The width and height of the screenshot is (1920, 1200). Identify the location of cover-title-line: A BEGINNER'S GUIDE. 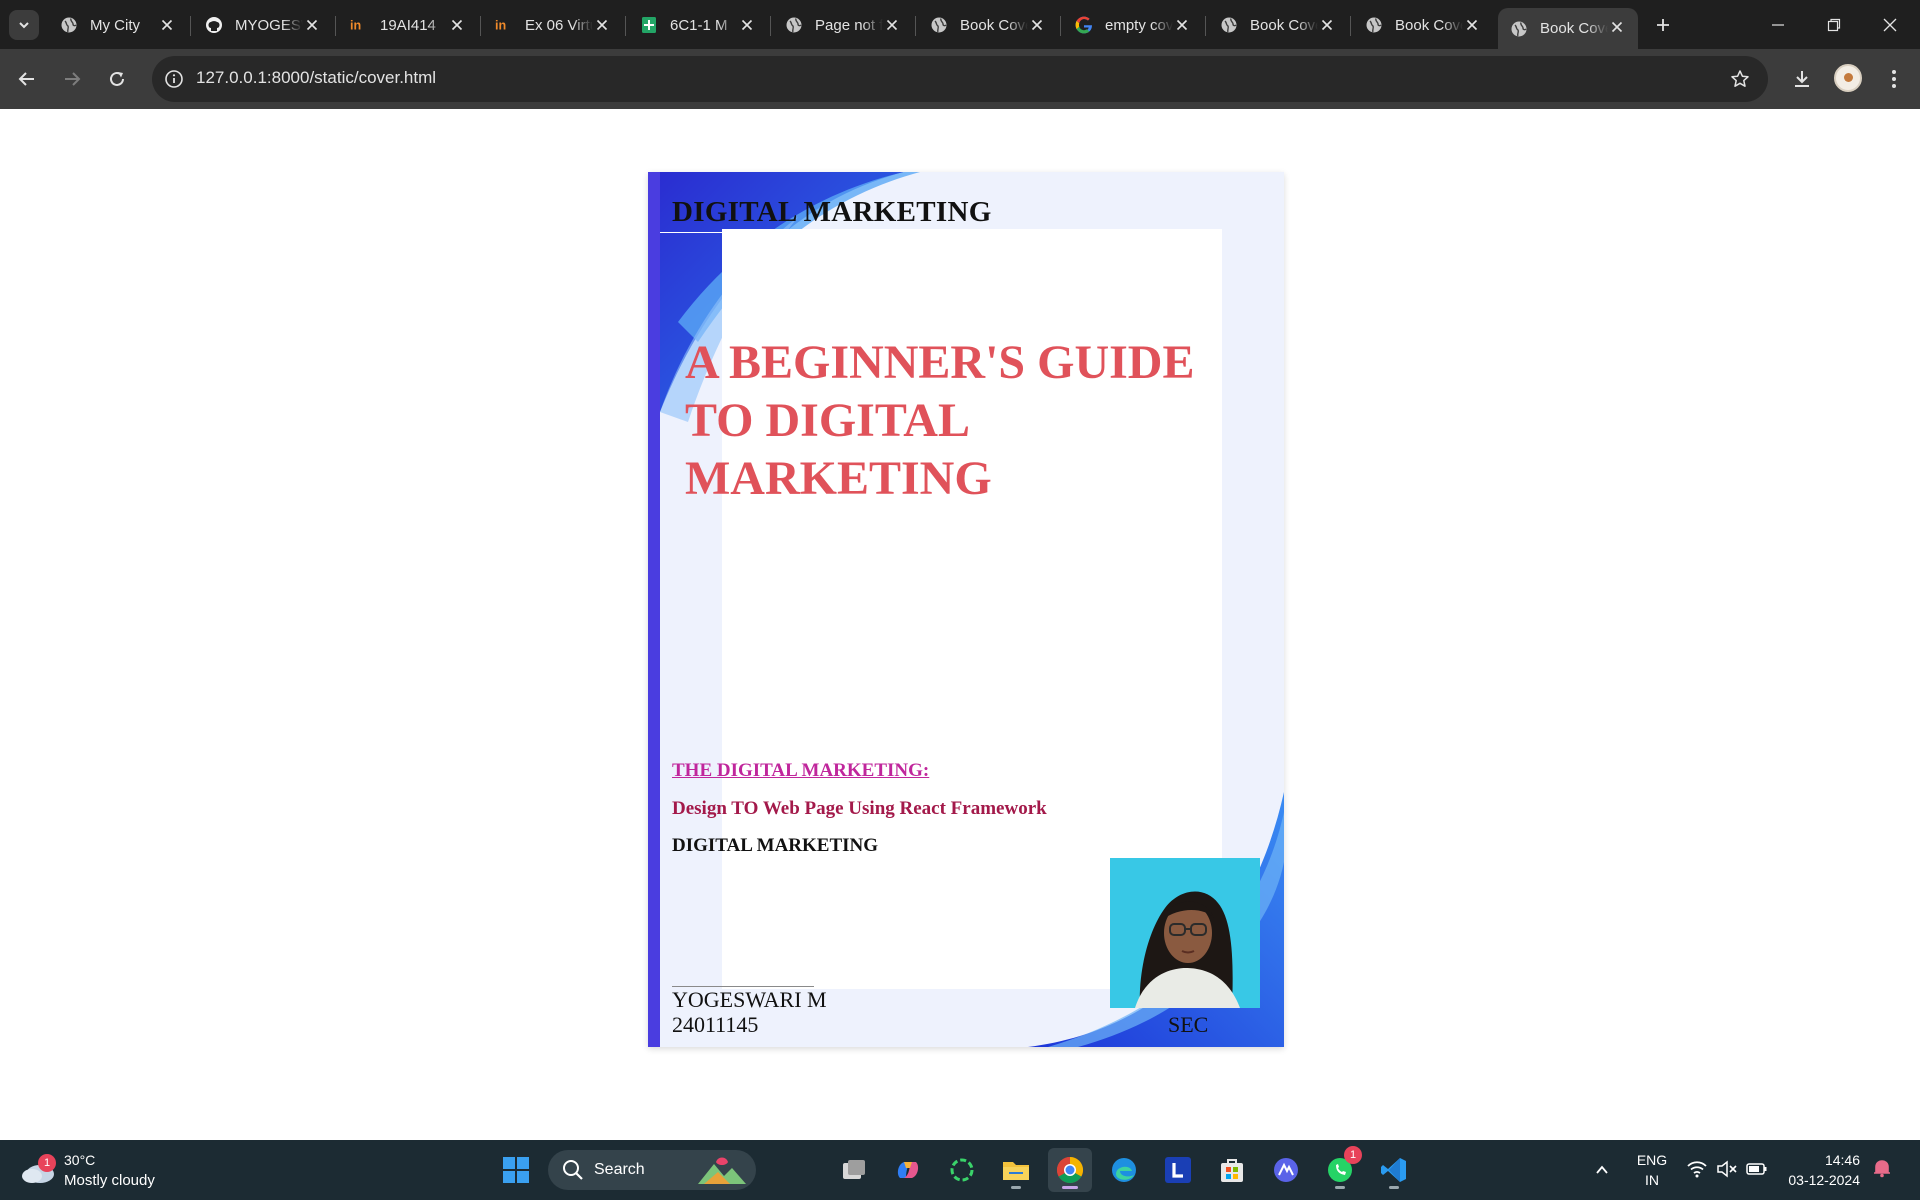
(940, 362).